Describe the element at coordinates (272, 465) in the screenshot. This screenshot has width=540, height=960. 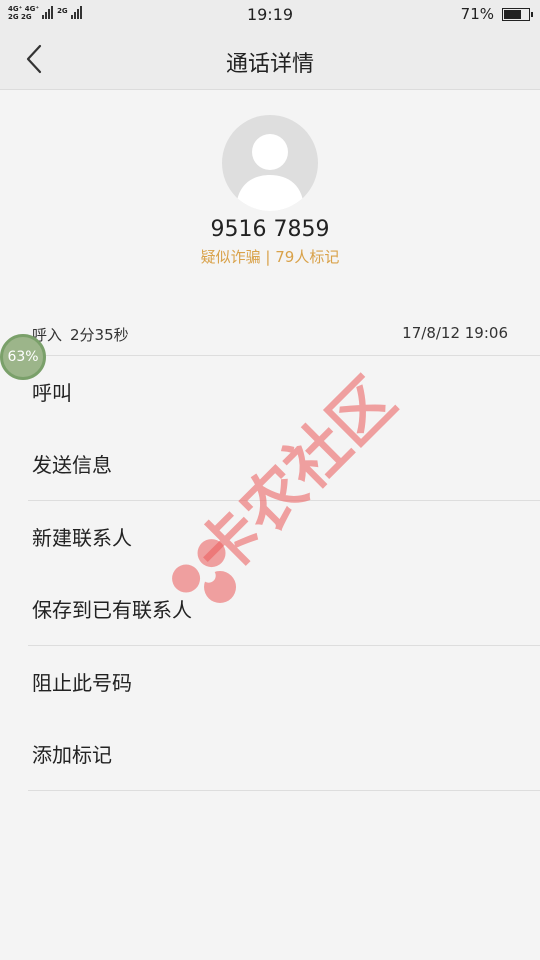
I see `send-message-action: 发送信息` at that location.